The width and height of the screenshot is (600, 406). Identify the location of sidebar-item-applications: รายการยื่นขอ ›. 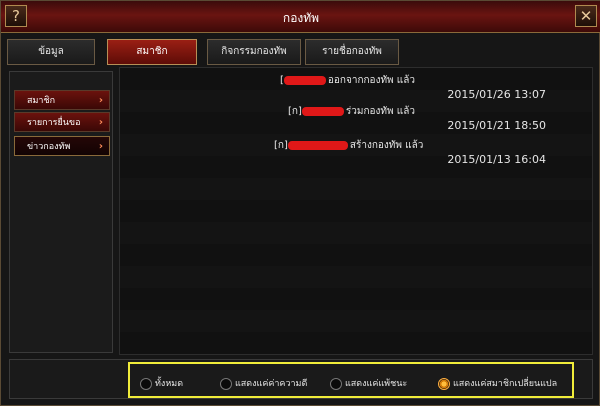
(62, 122).